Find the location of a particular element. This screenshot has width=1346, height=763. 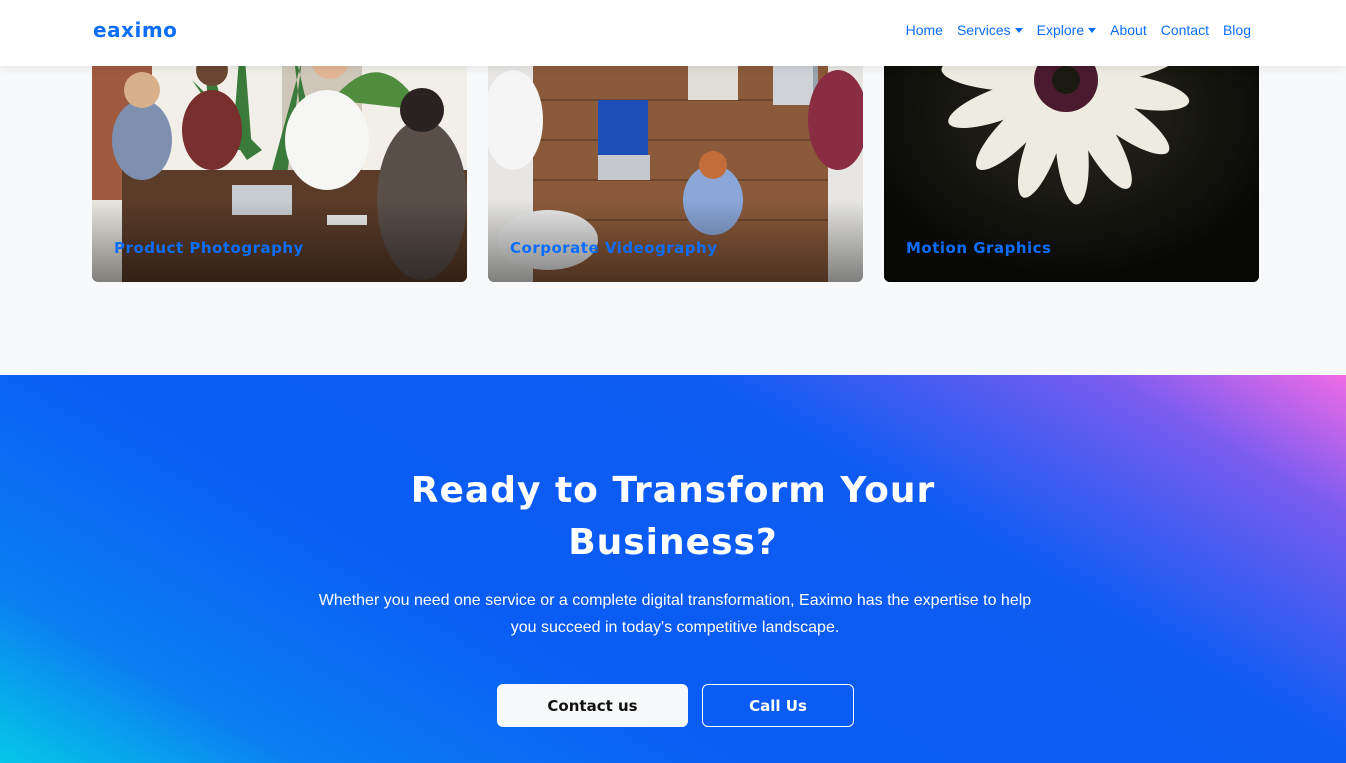

nav-label: Explore is located at coordinates (1060, 30).